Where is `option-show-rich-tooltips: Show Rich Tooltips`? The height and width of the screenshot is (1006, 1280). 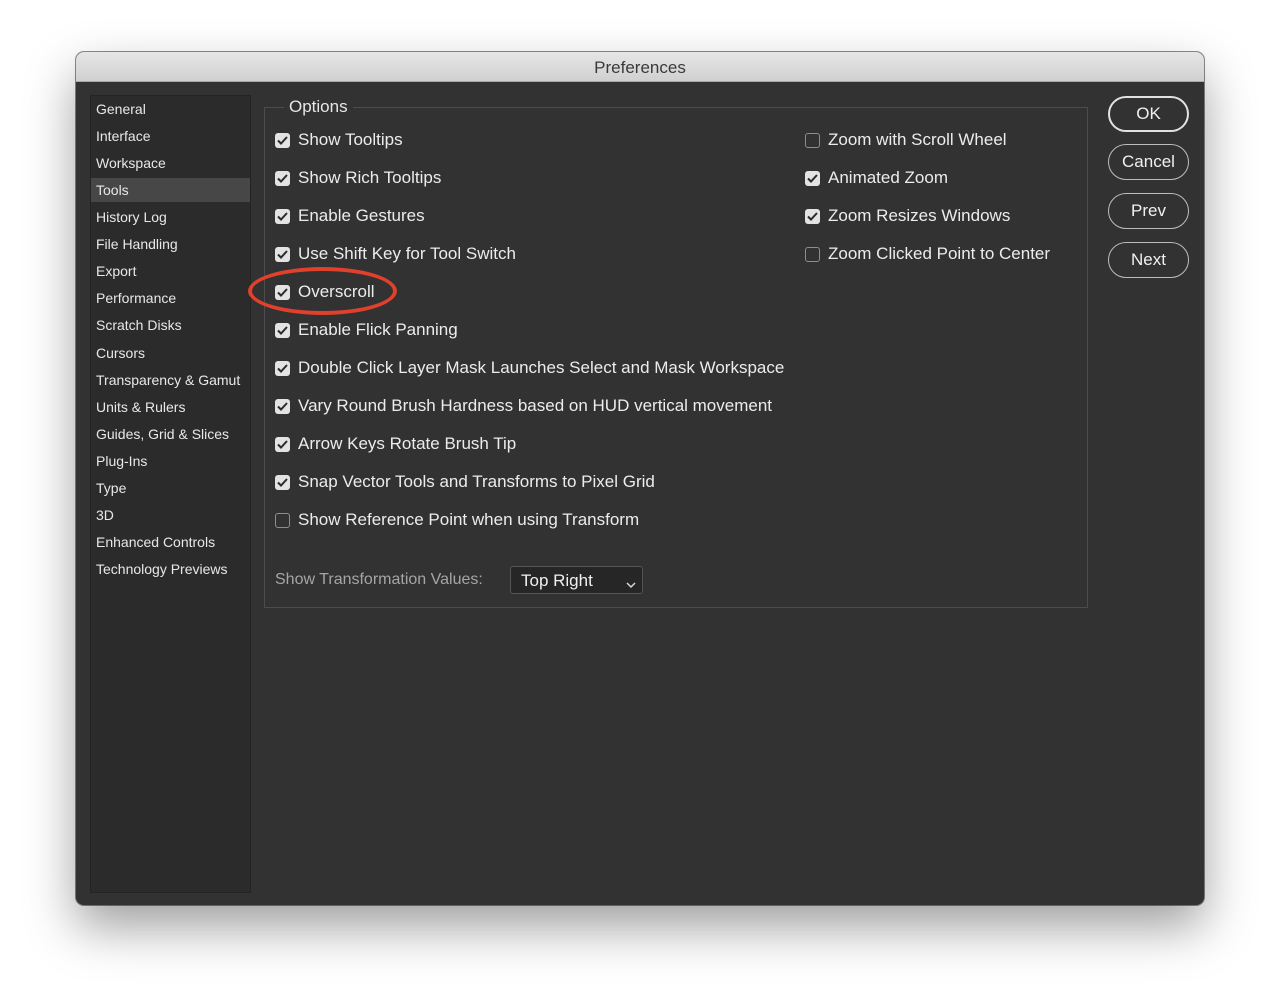 option-show-rich-tooltips: Show Rich Tooltips is located at coordinates (358, 178).